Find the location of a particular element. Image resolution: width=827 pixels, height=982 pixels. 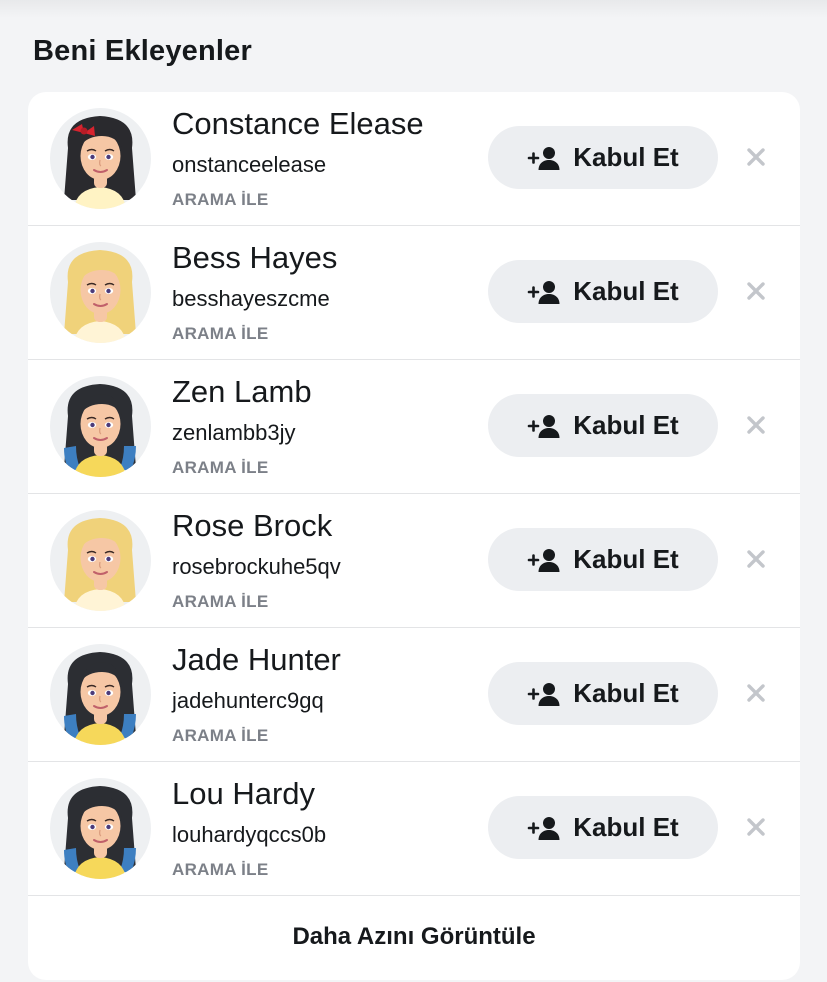

username: louhardyqccs0b is located at coordinates (249, 834).